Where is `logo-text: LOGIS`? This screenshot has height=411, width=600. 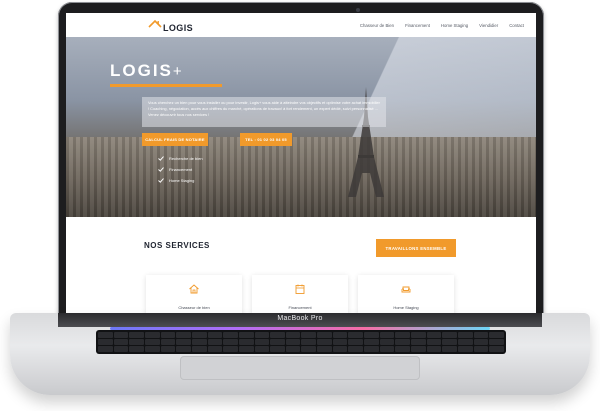
logo-text: LOGIS is located at coordinates (178, 28).